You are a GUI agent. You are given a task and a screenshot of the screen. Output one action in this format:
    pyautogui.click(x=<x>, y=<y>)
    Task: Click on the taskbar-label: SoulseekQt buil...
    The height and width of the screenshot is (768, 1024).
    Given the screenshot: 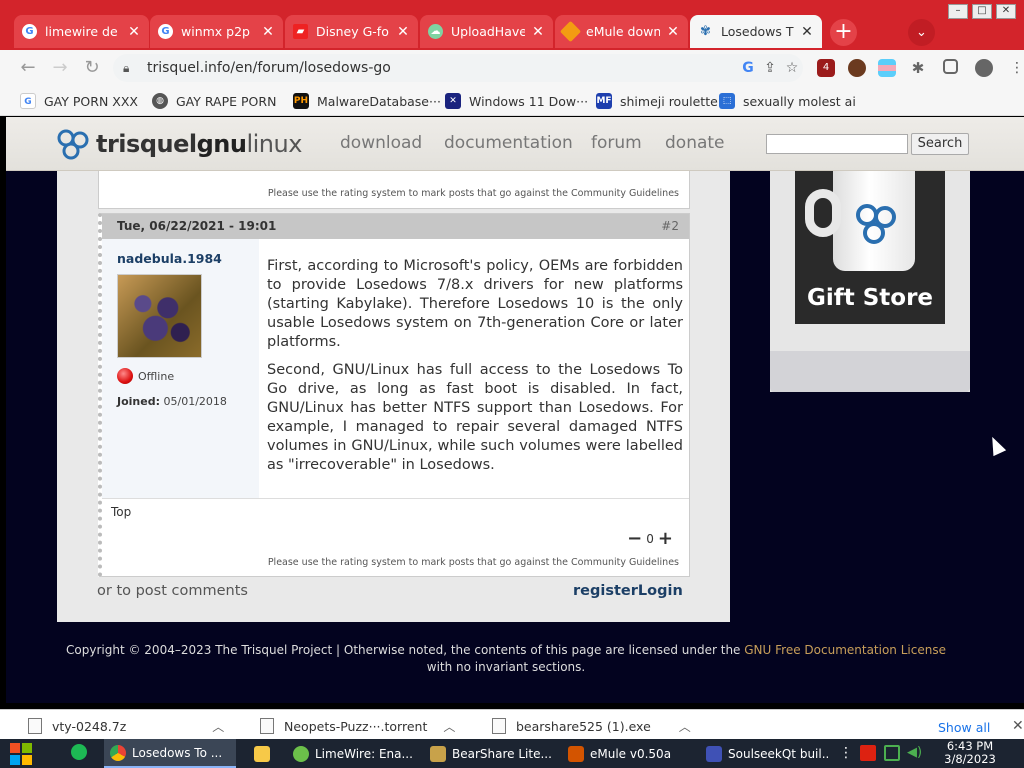 What is the action you would take?
    pyautogui.click(x=778, y=753)
    